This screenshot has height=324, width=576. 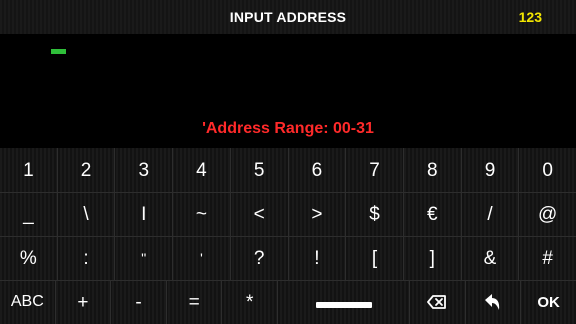 I want to click on key-colon: :, so click(x=85, y=258).